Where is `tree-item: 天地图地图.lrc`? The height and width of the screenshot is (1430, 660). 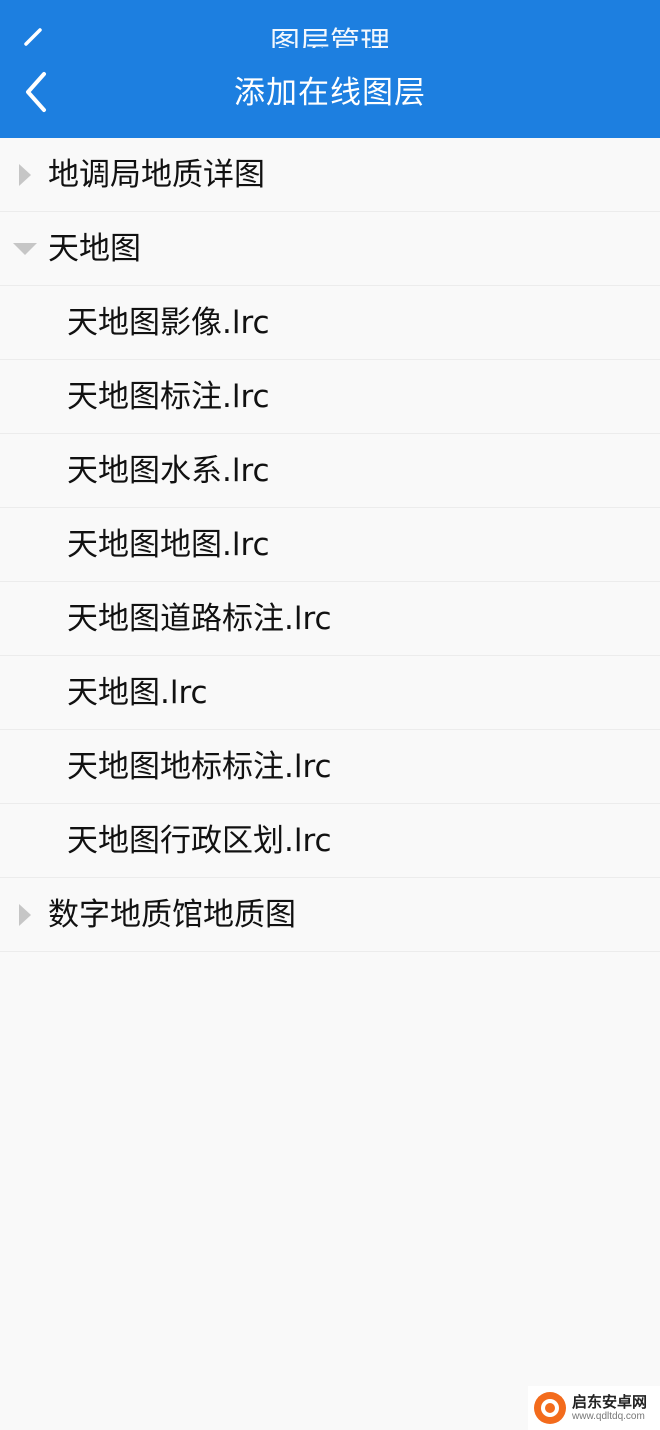
tree-item: 天地图地图.lrc is located at coordinates (330, 545).